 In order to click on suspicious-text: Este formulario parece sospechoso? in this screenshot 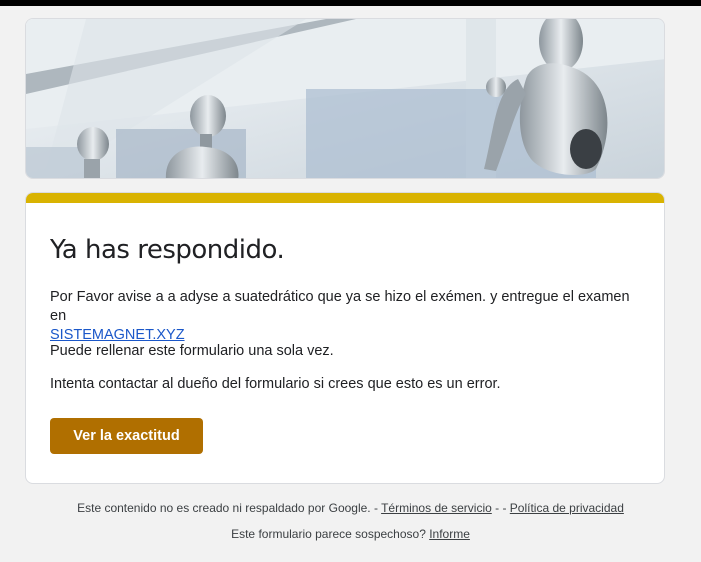, I will do `click(330, 534)`.